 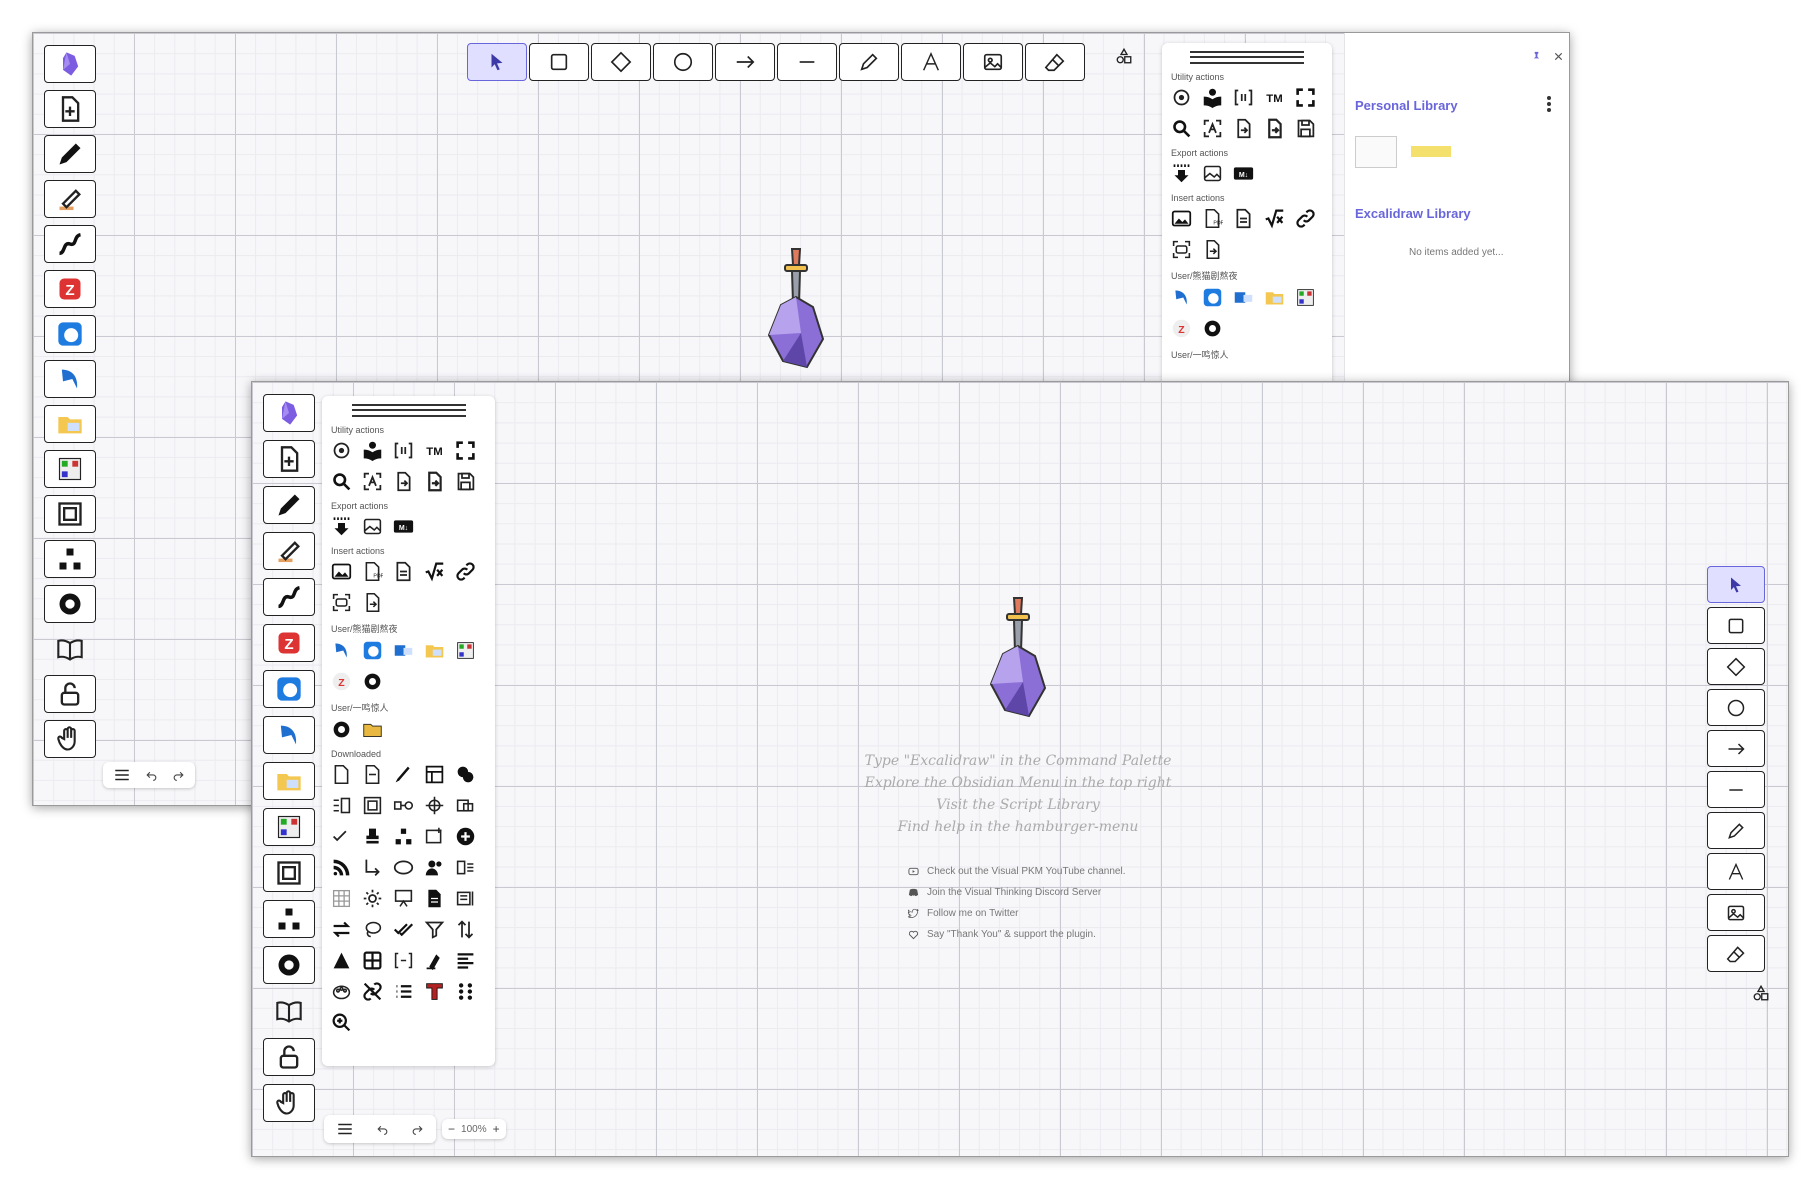 What do you see at coordinates (341, 867) in the screenshot?
I see `script-rss-icon` at bounding box center [341, 867].